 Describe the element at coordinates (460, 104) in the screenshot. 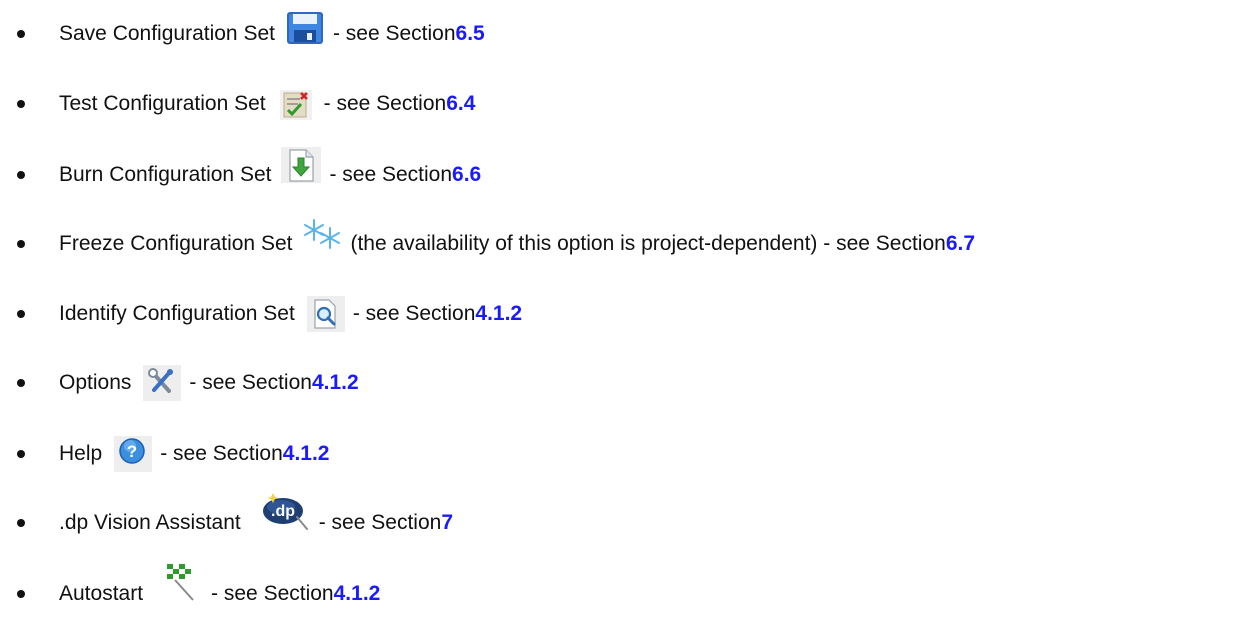

I see `section-link: 6.4` at that location.